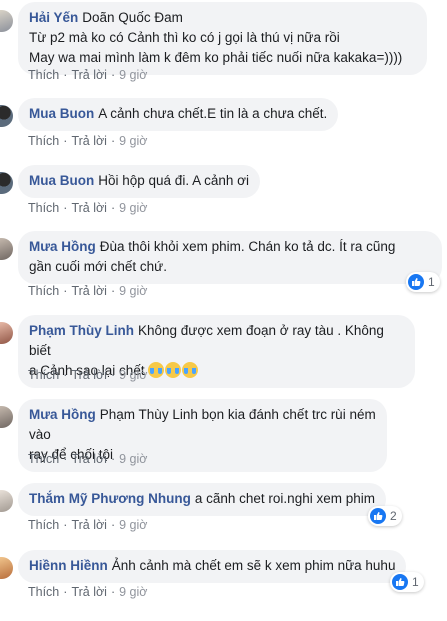 This screenshot has width=447, height=621. What do you see at coordinates (81, 330) in the screenshot?
I see `comment-author: Phạm Thùy Linh` at bounding box center [81, 330].